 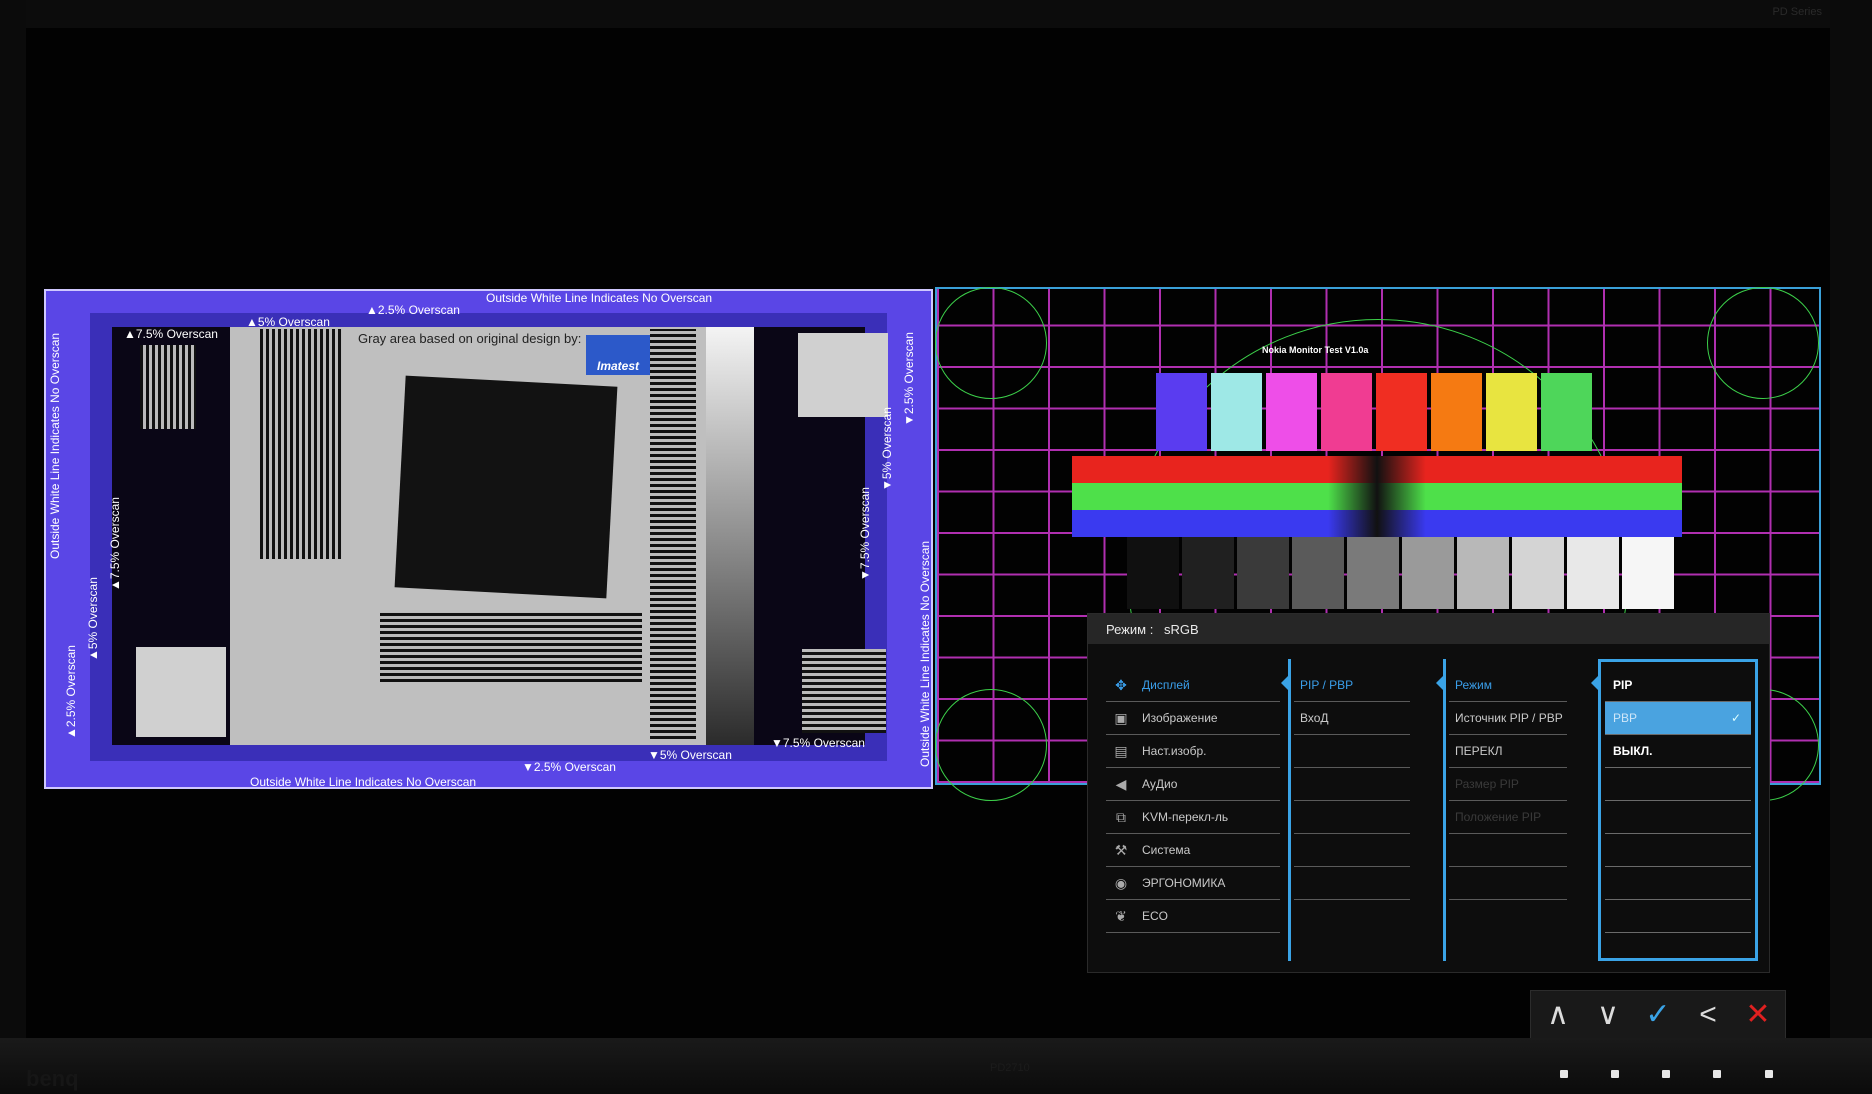 I want to click on confirm-button: ✓, so click(x=1658, y=1015).